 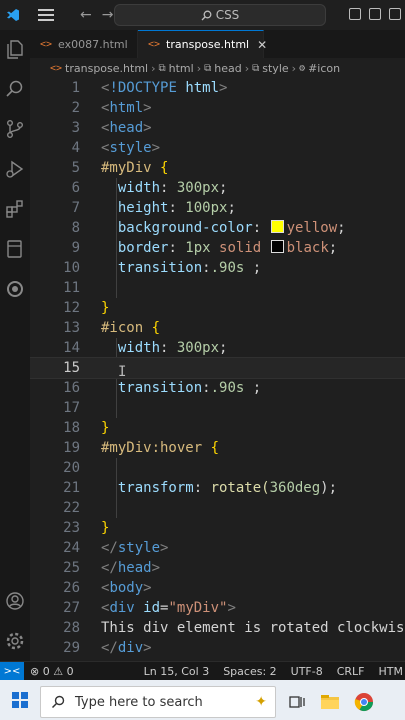 I want to click on code-line: 6 width: 300px;, so click(x=149, y=188).